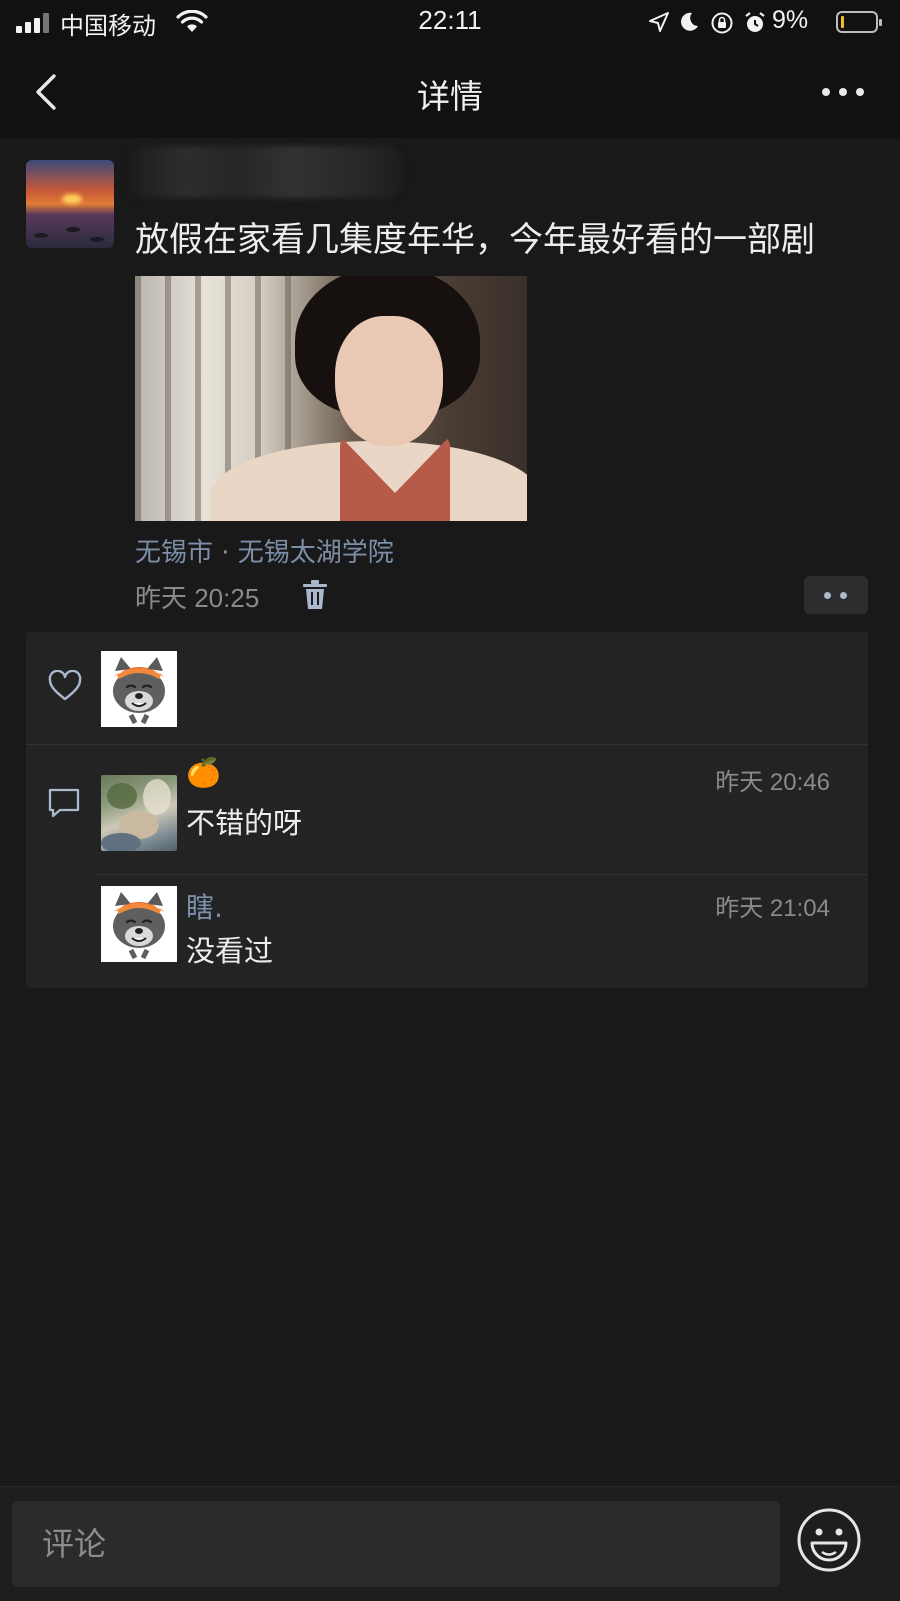  I want to click on two-dots-icon, so click(827, 595).